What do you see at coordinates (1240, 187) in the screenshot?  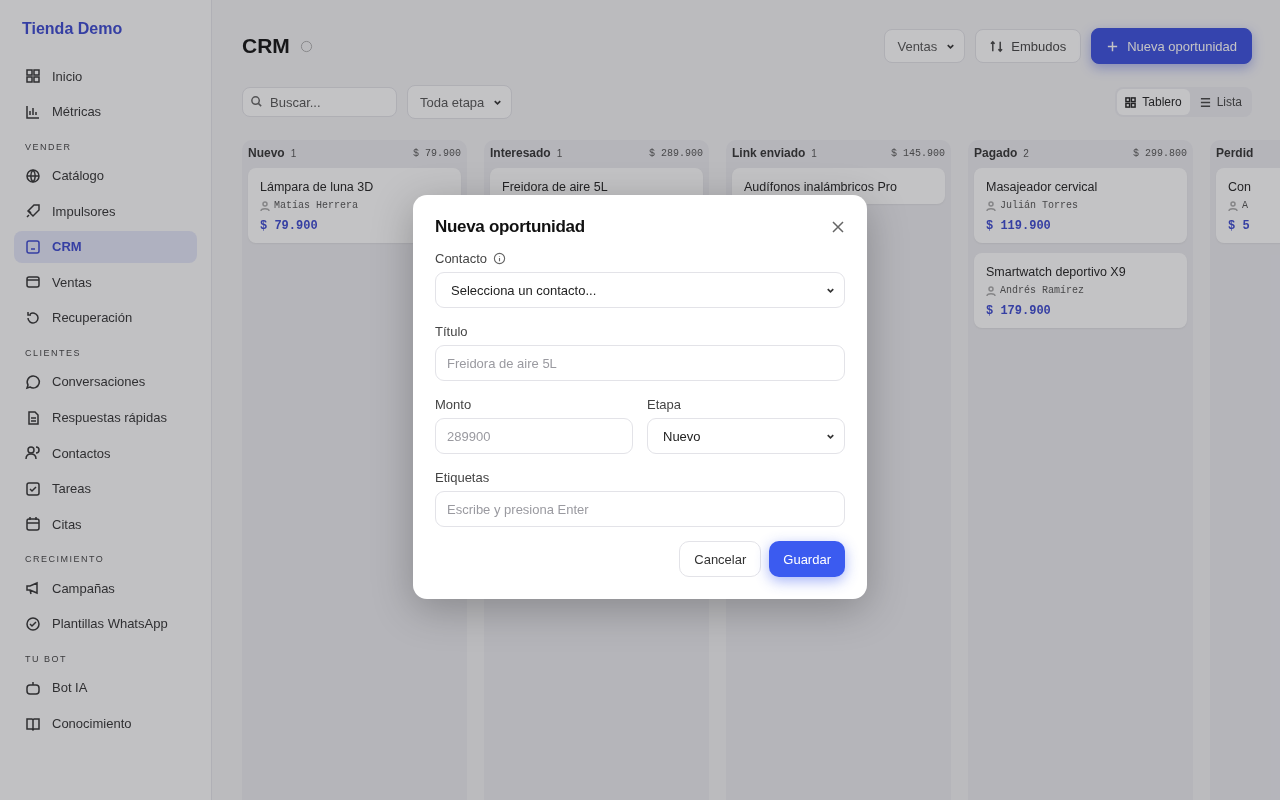 I see `deal-title: Con` at bounding box center [1240, 187].